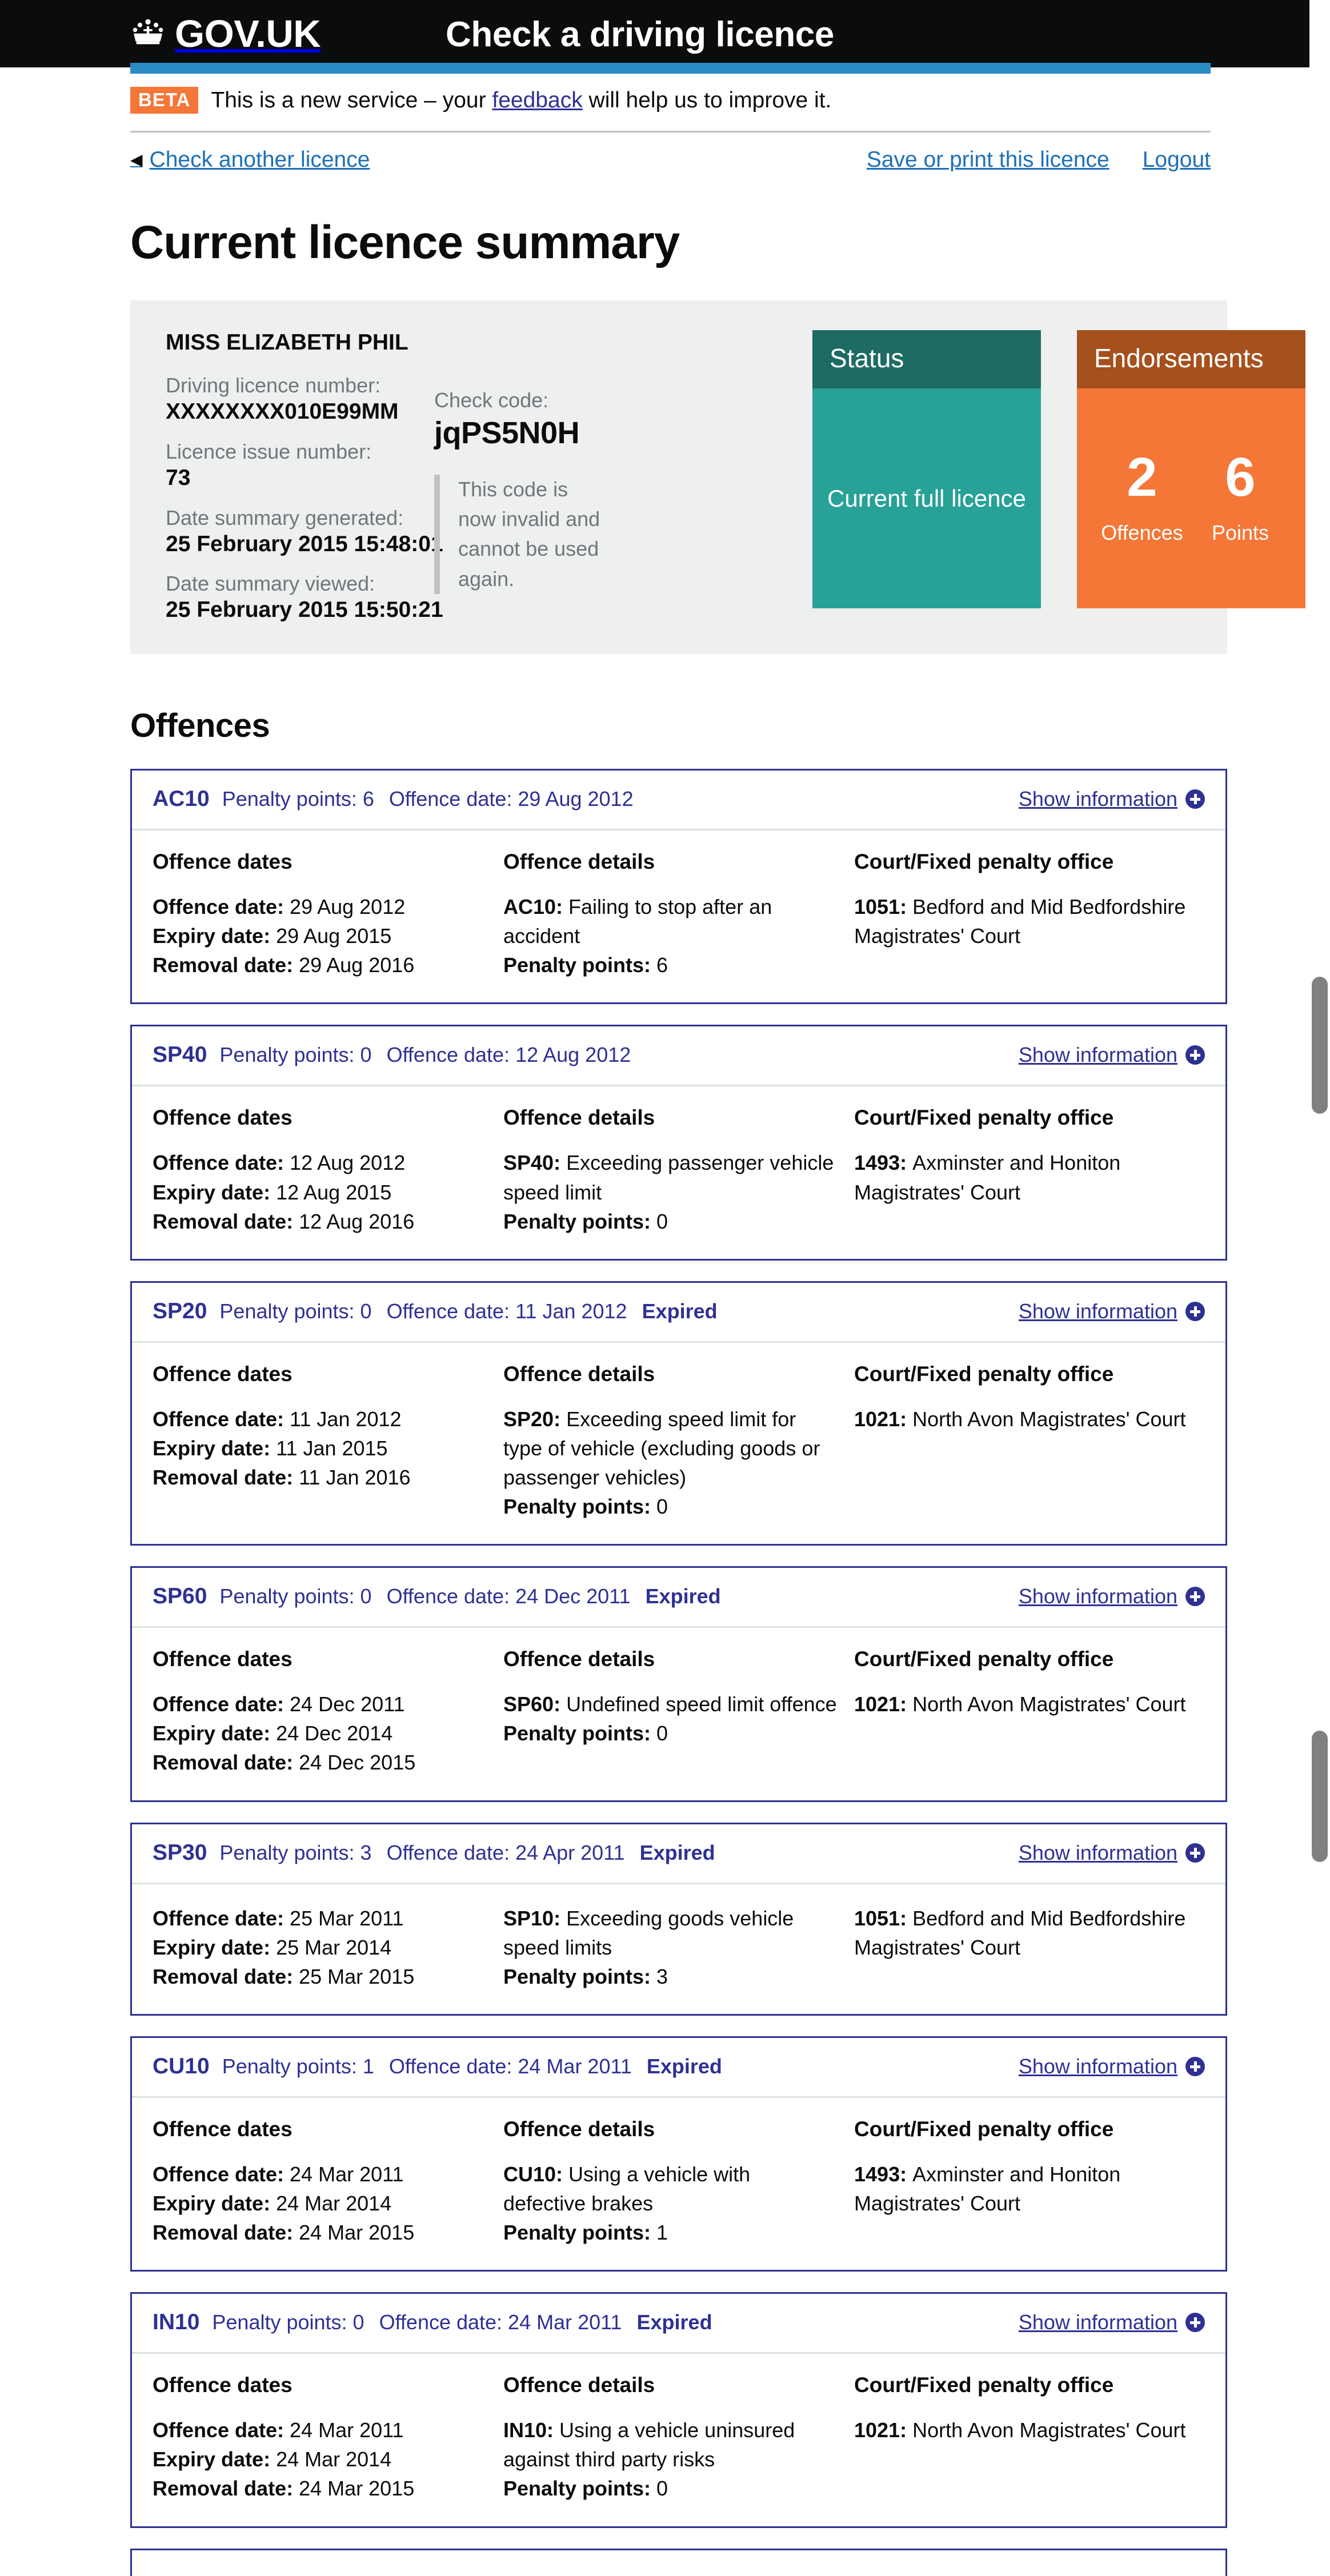 The width and height of the screenshot is (1330, 2576). I want to click on logout-link: Logout, so click(1177, 159).